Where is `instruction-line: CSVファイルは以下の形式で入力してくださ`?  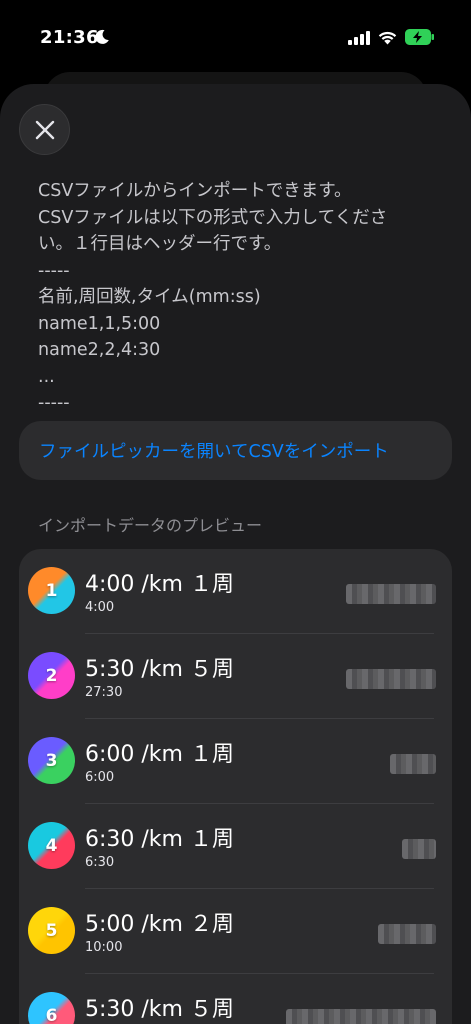 instruction-line: CSVファイルは以下の形式で入力してくださ is located at coordinates (213, 217).